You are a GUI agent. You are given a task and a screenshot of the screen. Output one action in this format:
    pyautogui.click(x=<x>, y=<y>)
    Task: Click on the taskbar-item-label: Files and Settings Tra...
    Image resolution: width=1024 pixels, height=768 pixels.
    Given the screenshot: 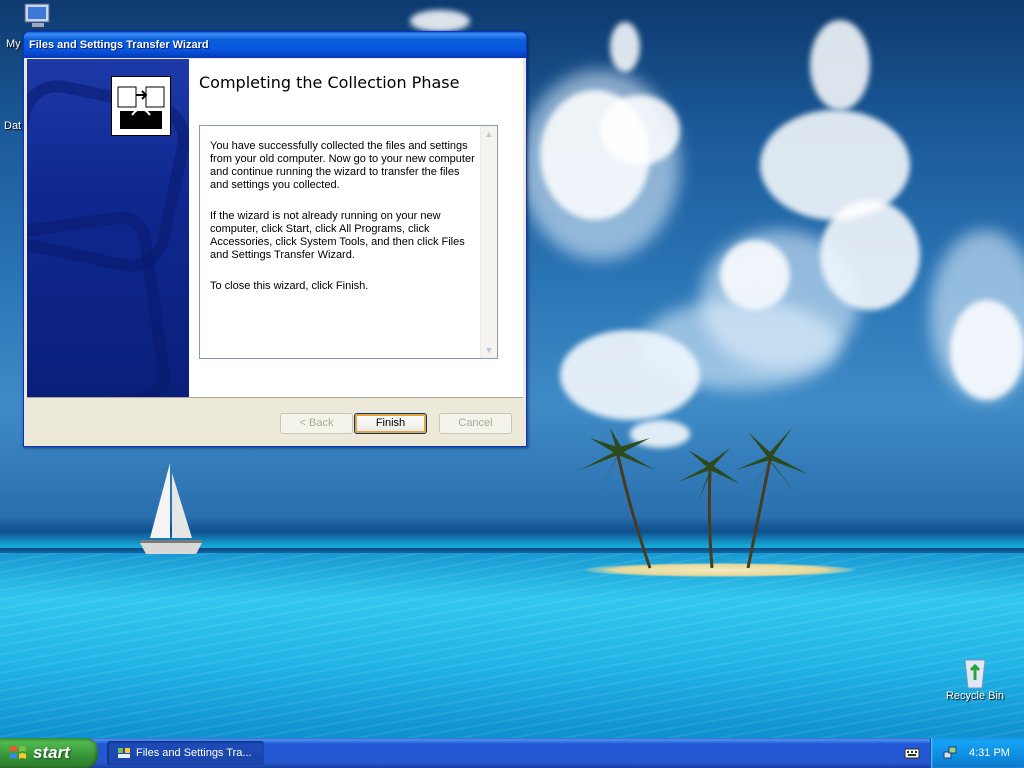 What is the action you would take?
    pyautogui.click(x=194, y=753)
    